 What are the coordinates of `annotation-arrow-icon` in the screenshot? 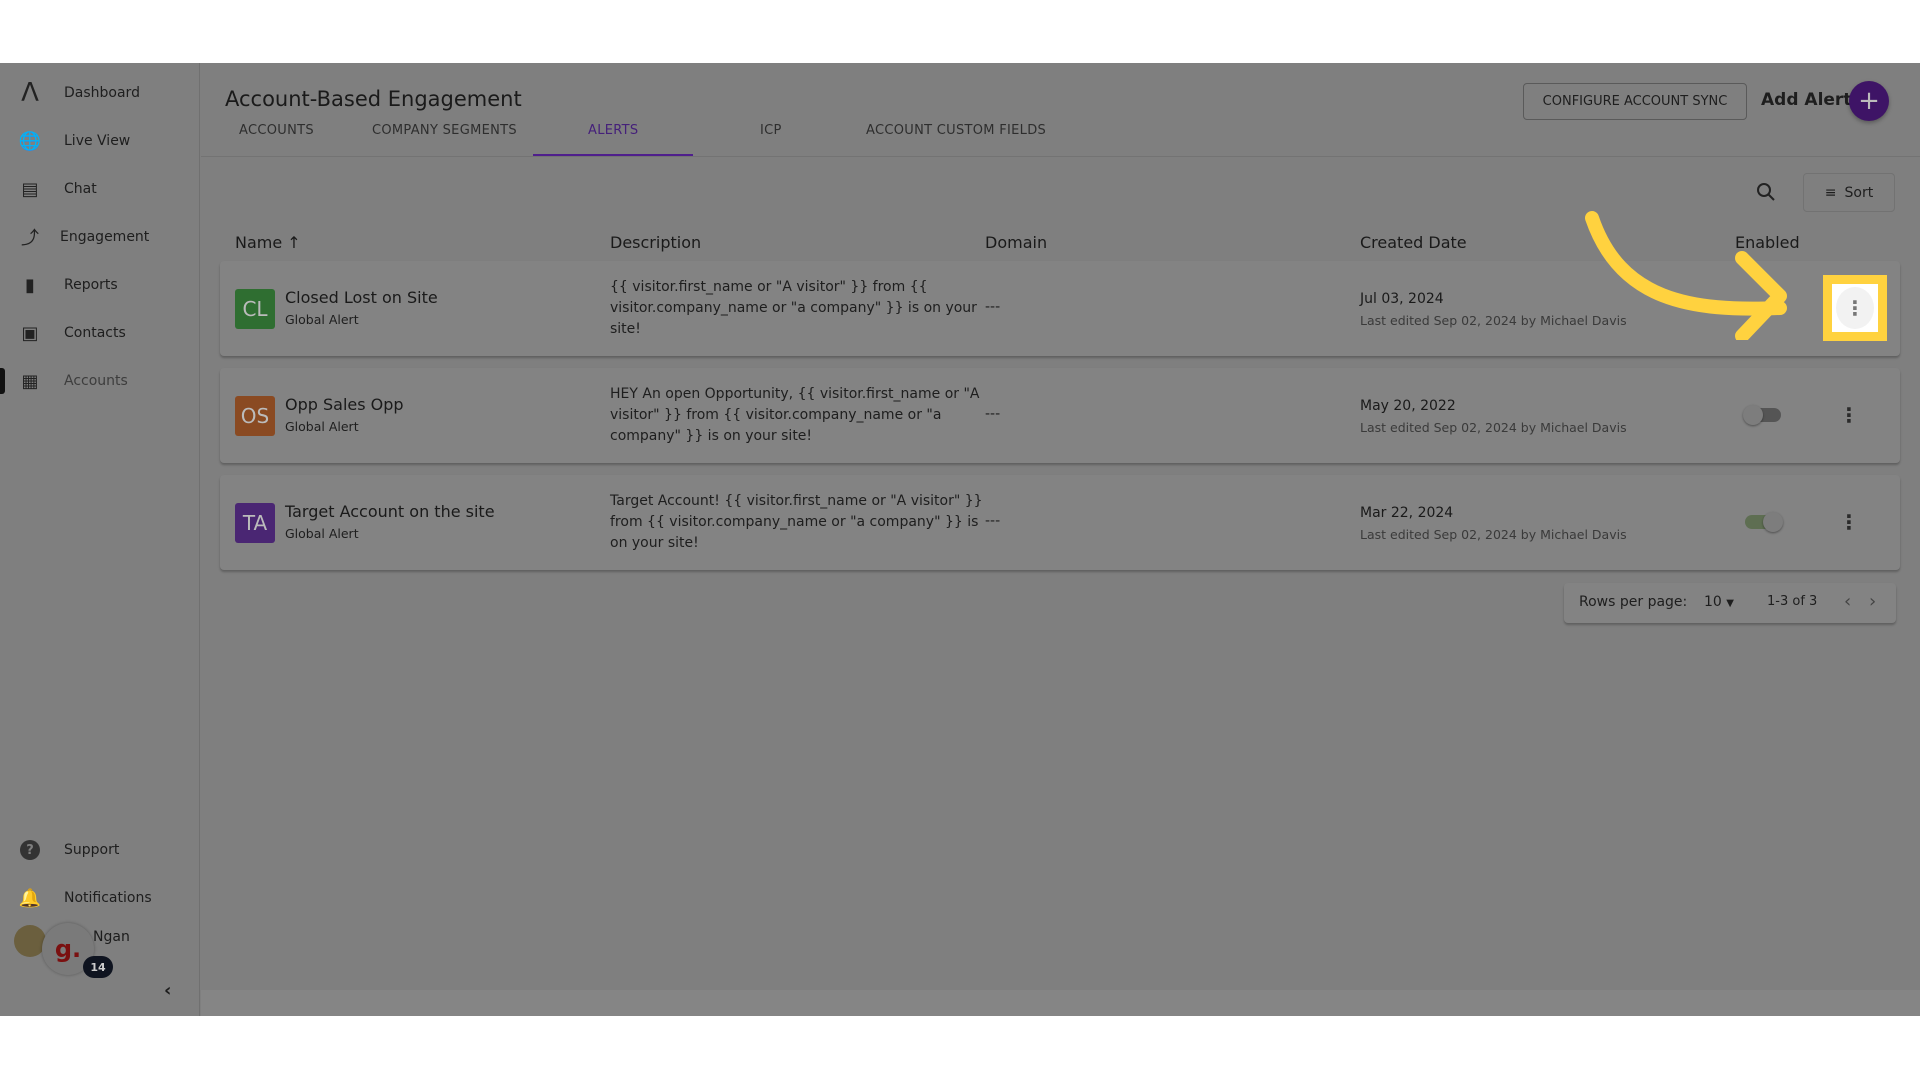 It's located at (1686, 275).